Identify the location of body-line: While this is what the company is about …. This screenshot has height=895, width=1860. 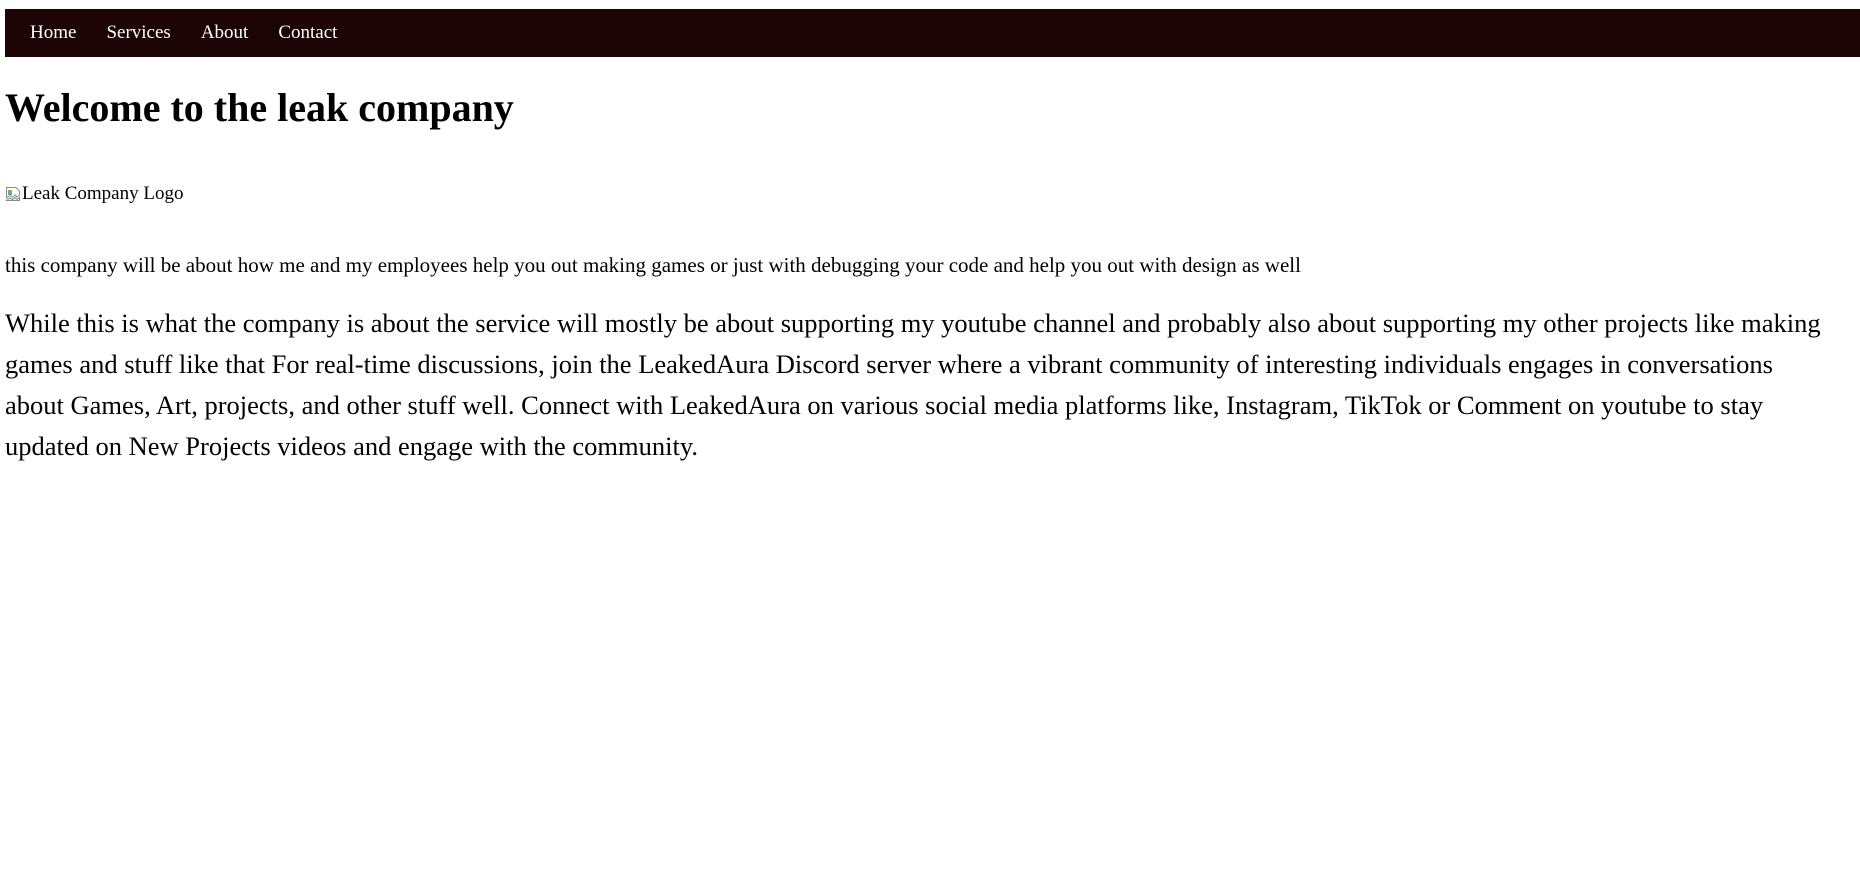
(913, 323).